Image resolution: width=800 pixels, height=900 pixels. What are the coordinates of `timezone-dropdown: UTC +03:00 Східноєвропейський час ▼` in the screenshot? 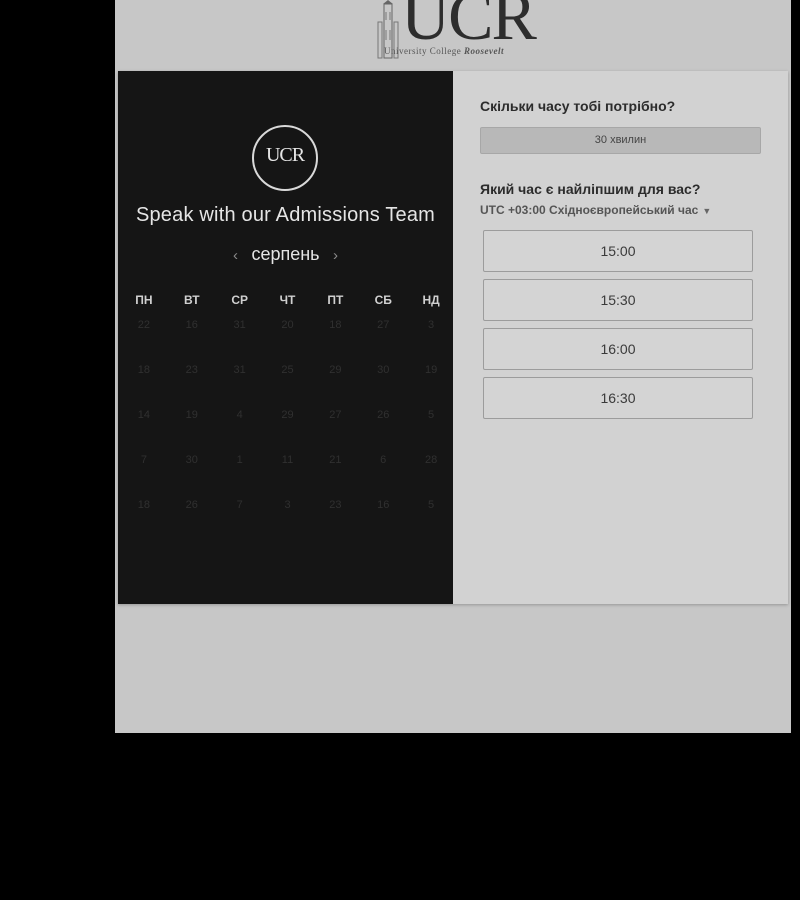 It's located at (595, 210).